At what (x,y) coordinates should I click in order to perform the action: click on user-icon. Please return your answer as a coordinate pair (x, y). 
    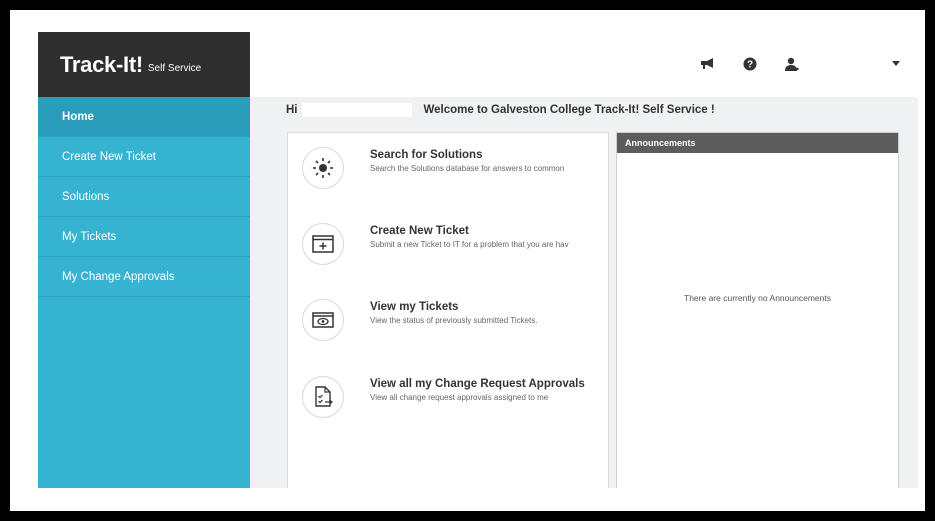
    Looking at the image, I should click on (792, 64).